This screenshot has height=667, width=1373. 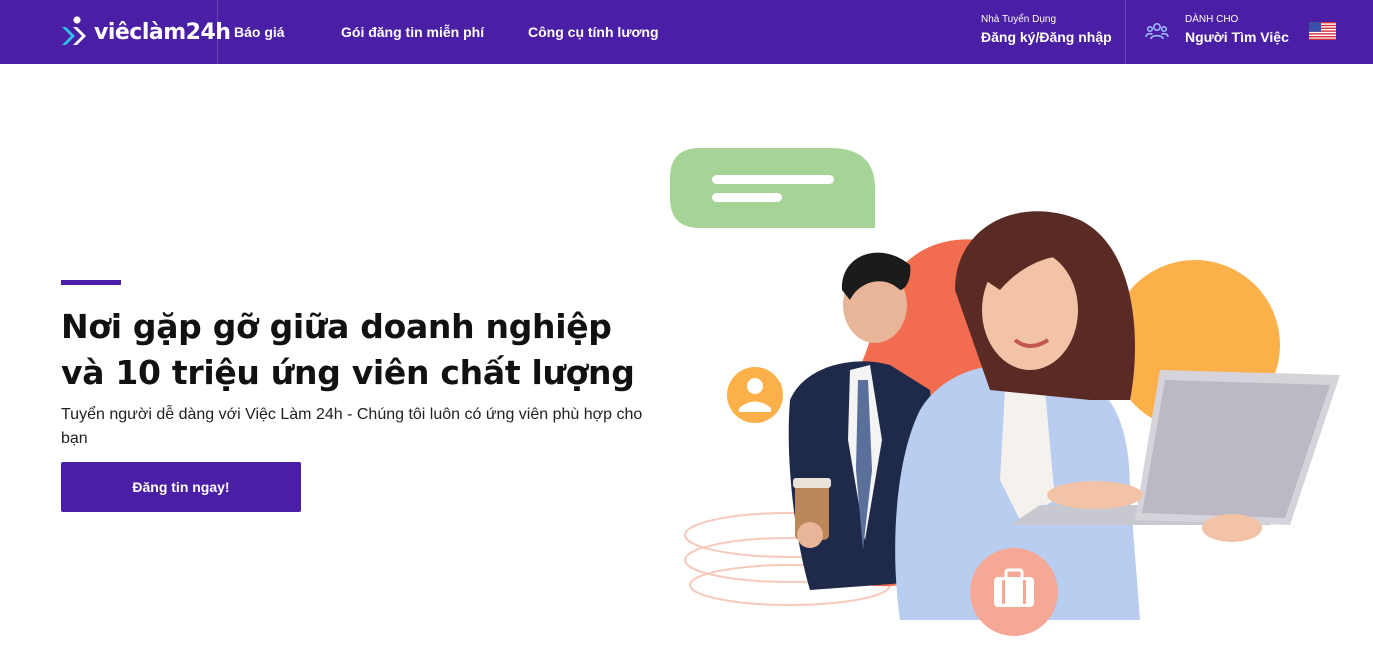 I want to click on nav-pricing: Báo giá, so click(x=259, y=32).